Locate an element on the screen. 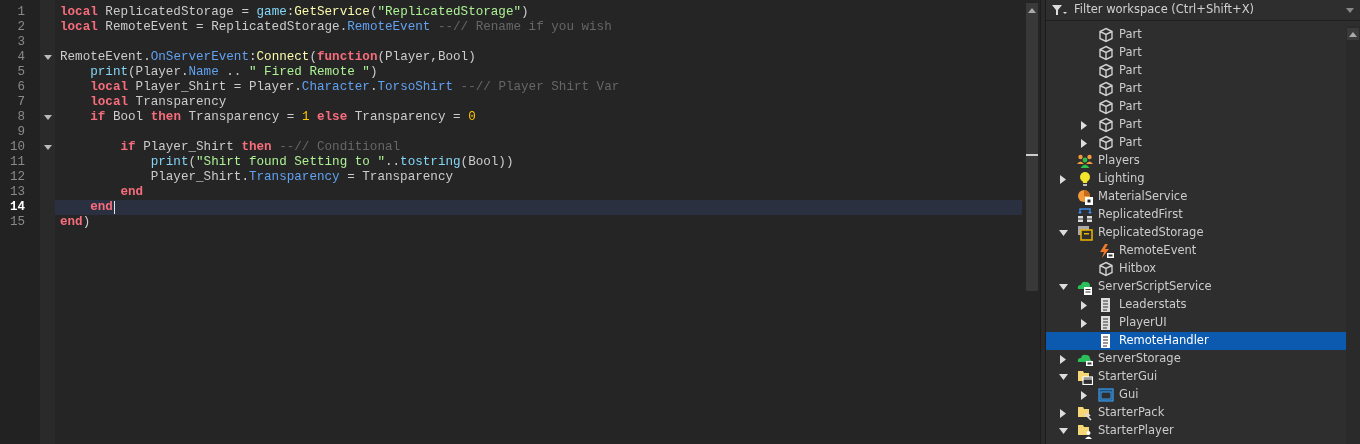 This screenshot has height=444, width=1360. item-label: StarterPack is located at coordinates (1131, 413).